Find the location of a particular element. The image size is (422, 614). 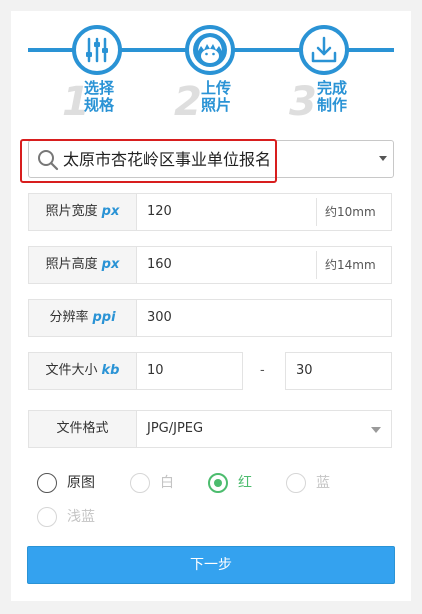

height-mm-hint: 约14mm is located at coordinates (350, 265).